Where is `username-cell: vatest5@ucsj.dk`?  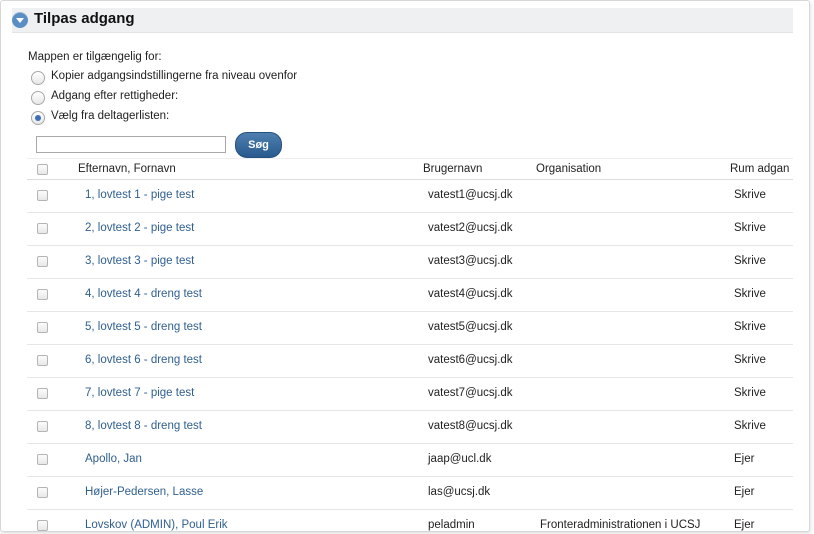 username-cell: vatest5@ucsj.dk is located at coordinates (470, 327).